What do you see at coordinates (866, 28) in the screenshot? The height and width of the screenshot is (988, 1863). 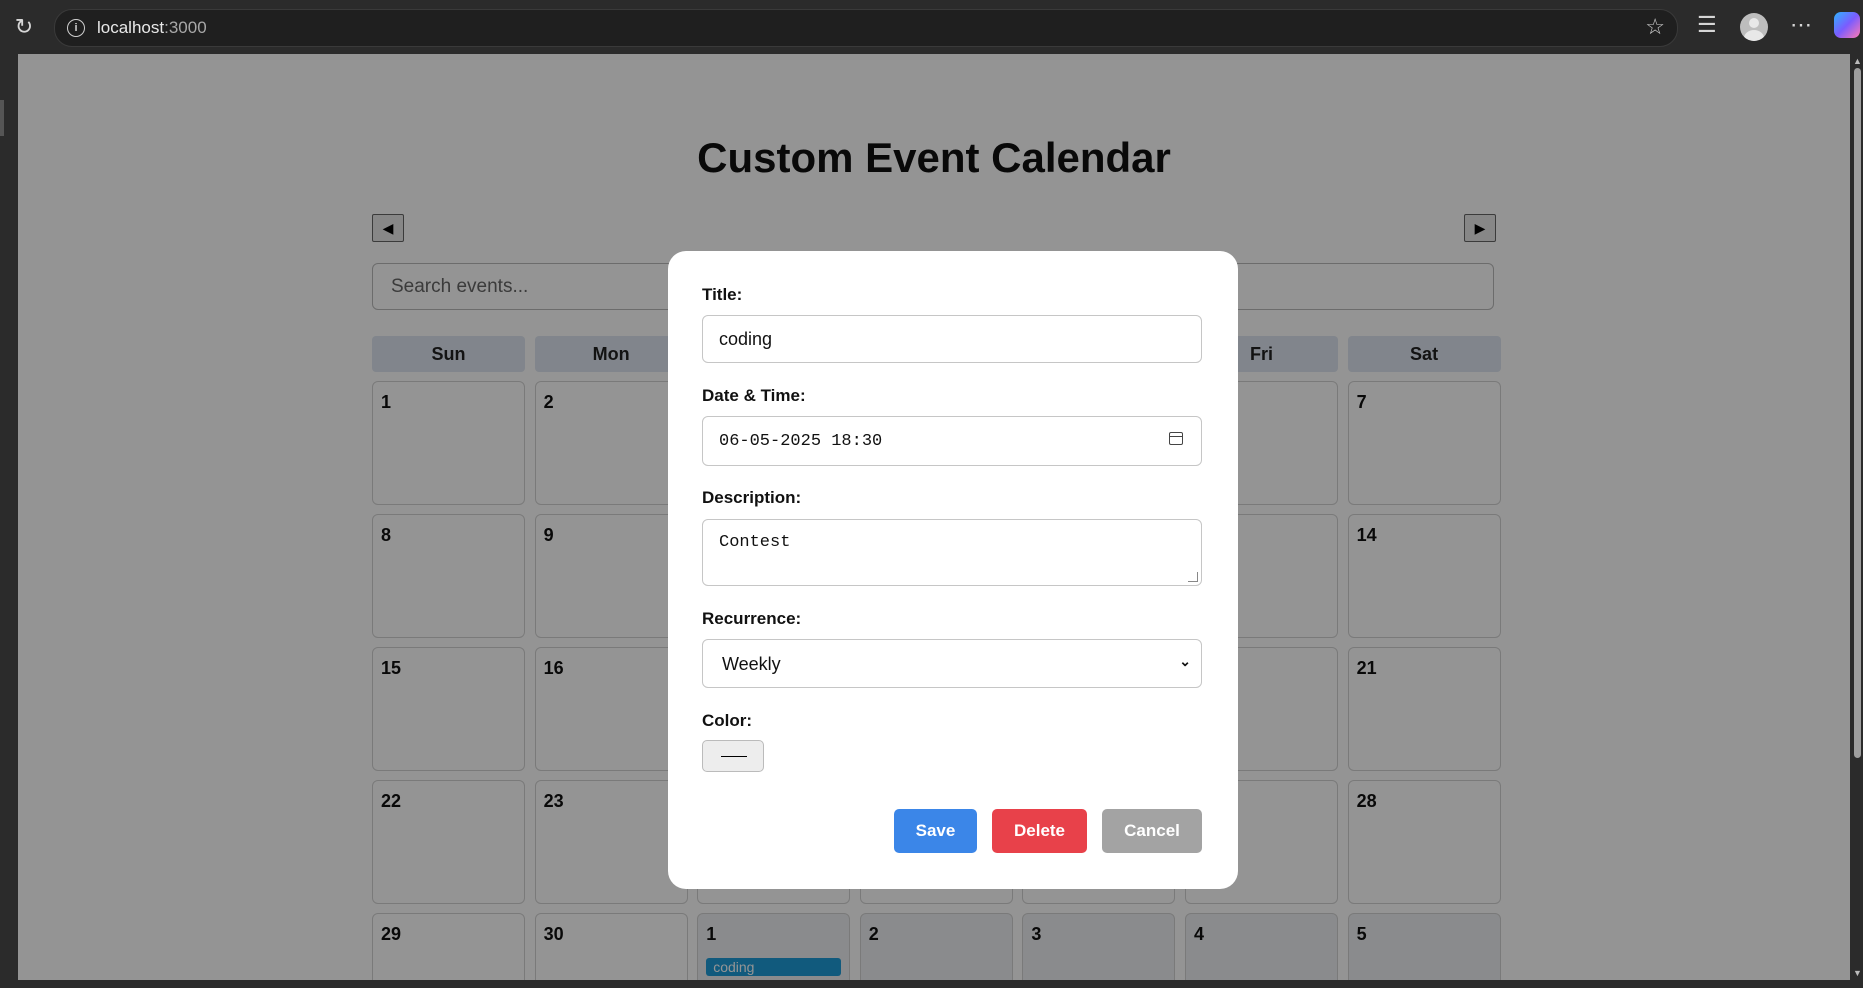 I see `address-bar: i localhost:3000 ☆` at bounding box center [866, 28].